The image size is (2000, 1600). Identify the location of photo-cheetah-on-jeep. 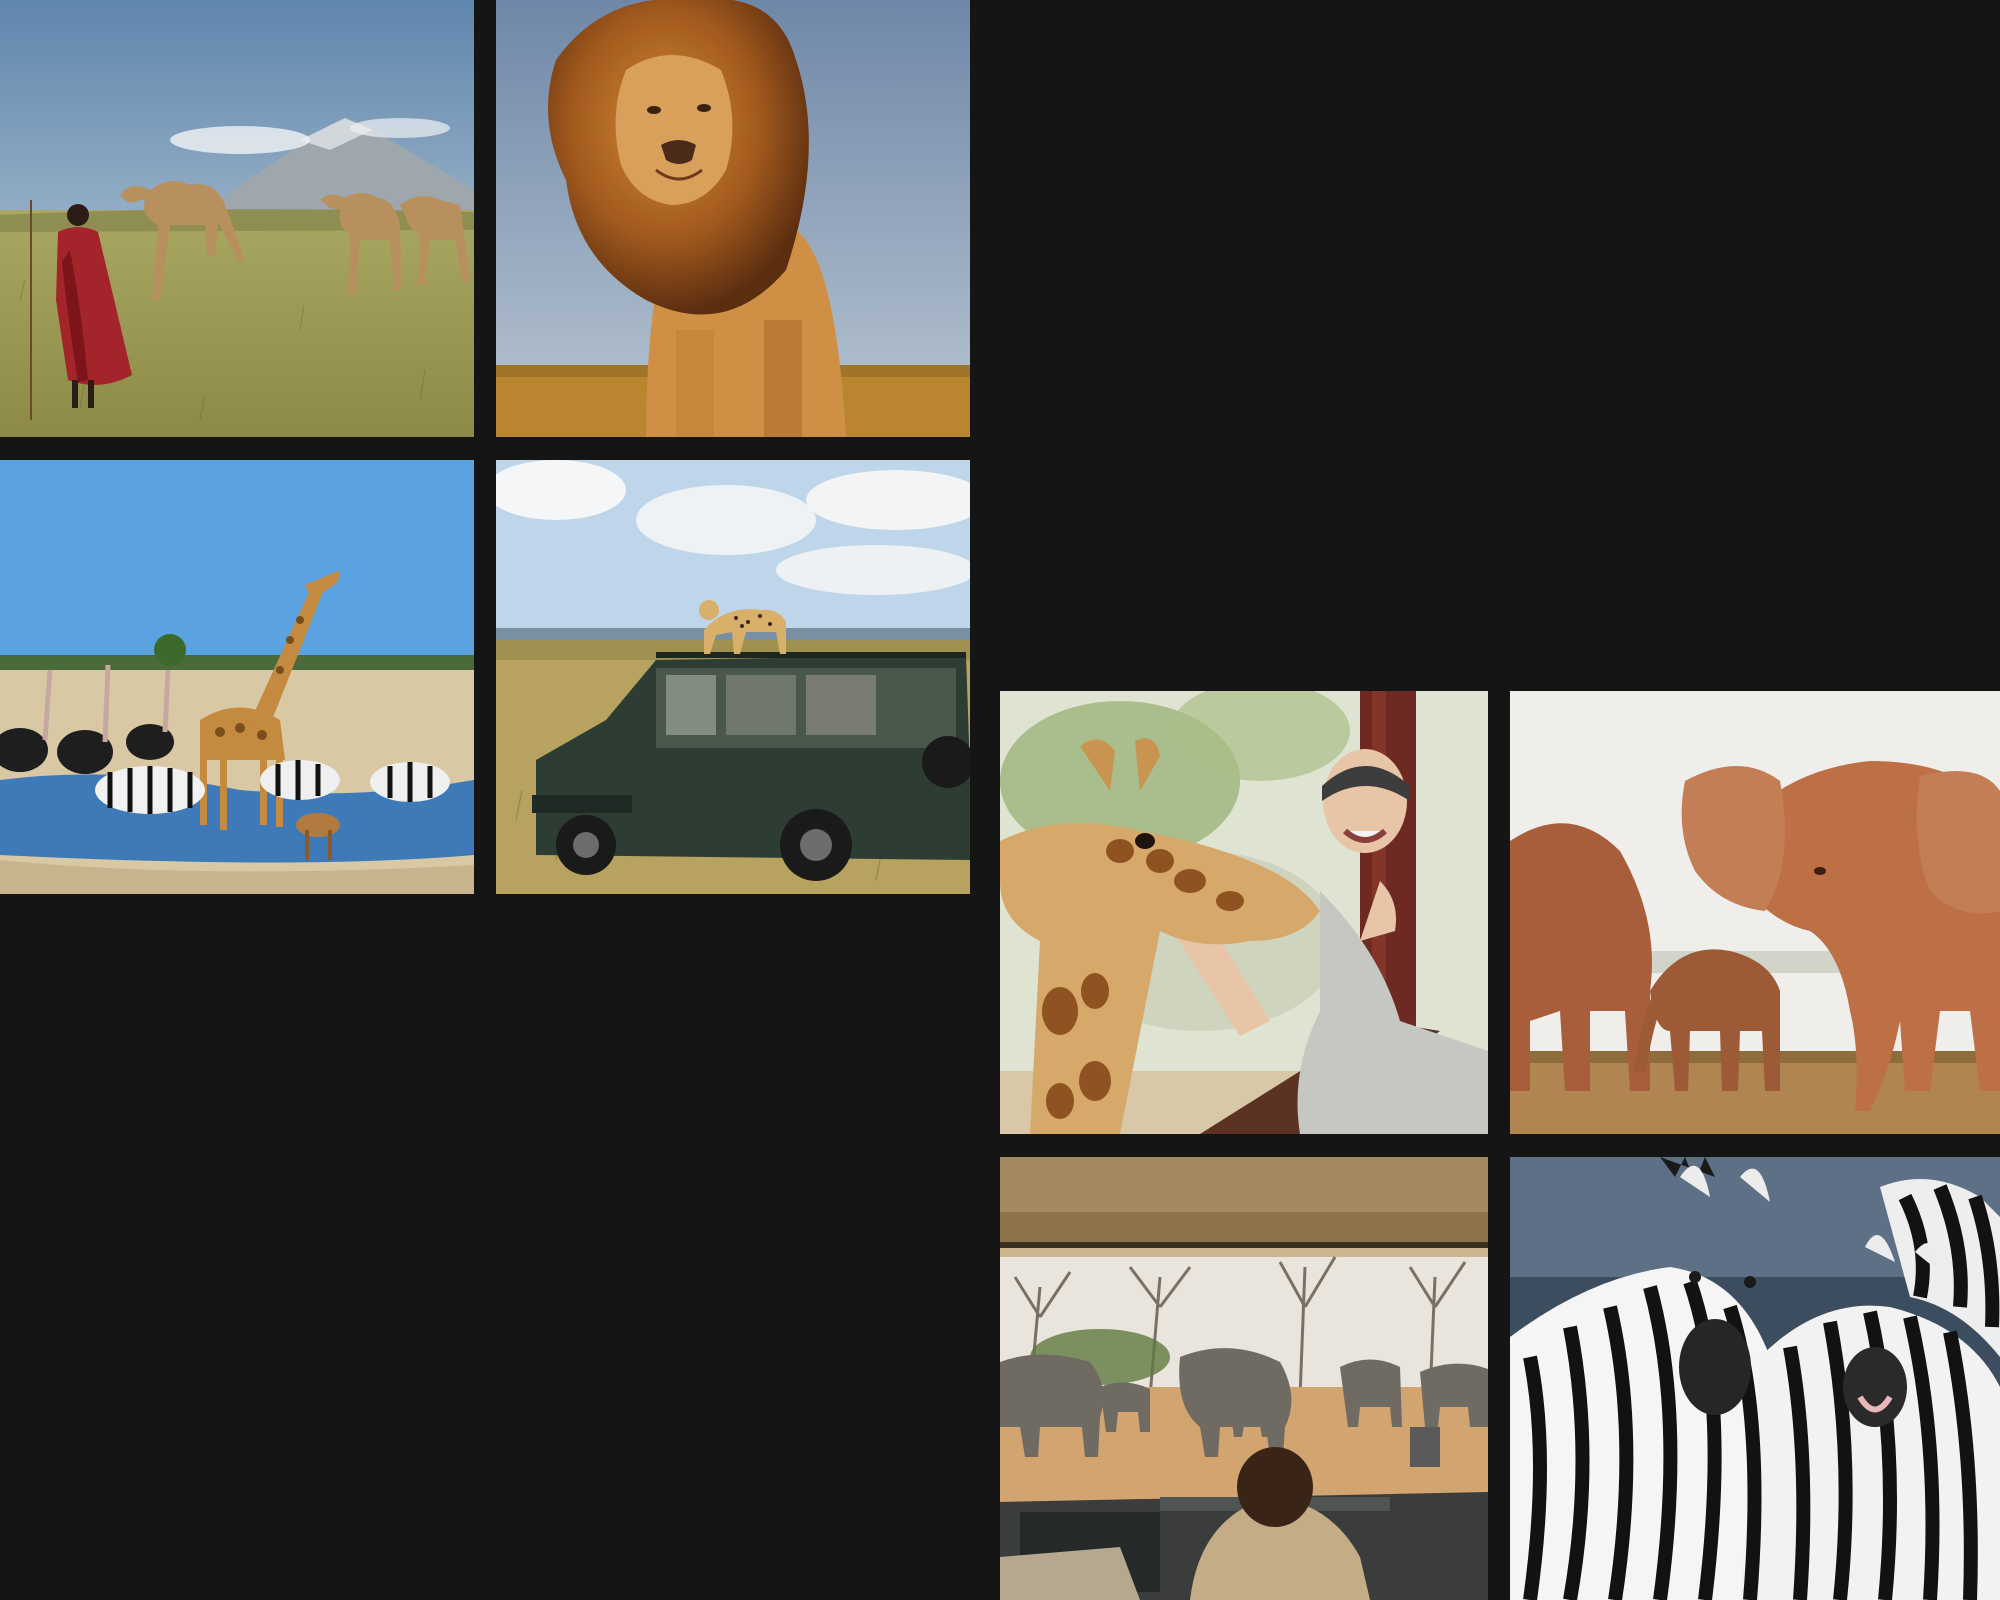
(733, 677).